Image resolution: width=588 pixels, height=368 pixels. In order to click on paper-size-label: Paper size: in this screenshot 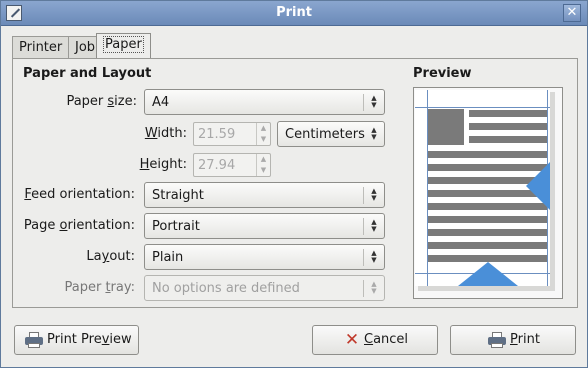, I will do `click(75, 101)`.